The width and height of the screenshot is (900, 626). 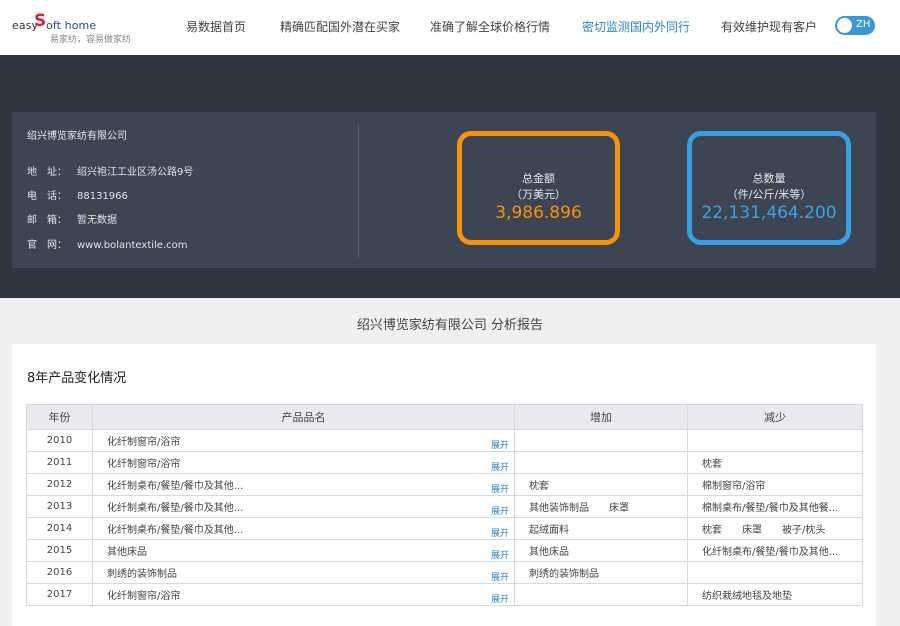 What do you see at coordinates (142, 574) in the screenshot?
I see `product-name: 刺绣的装饰制品` at bounding box center [142, 574].